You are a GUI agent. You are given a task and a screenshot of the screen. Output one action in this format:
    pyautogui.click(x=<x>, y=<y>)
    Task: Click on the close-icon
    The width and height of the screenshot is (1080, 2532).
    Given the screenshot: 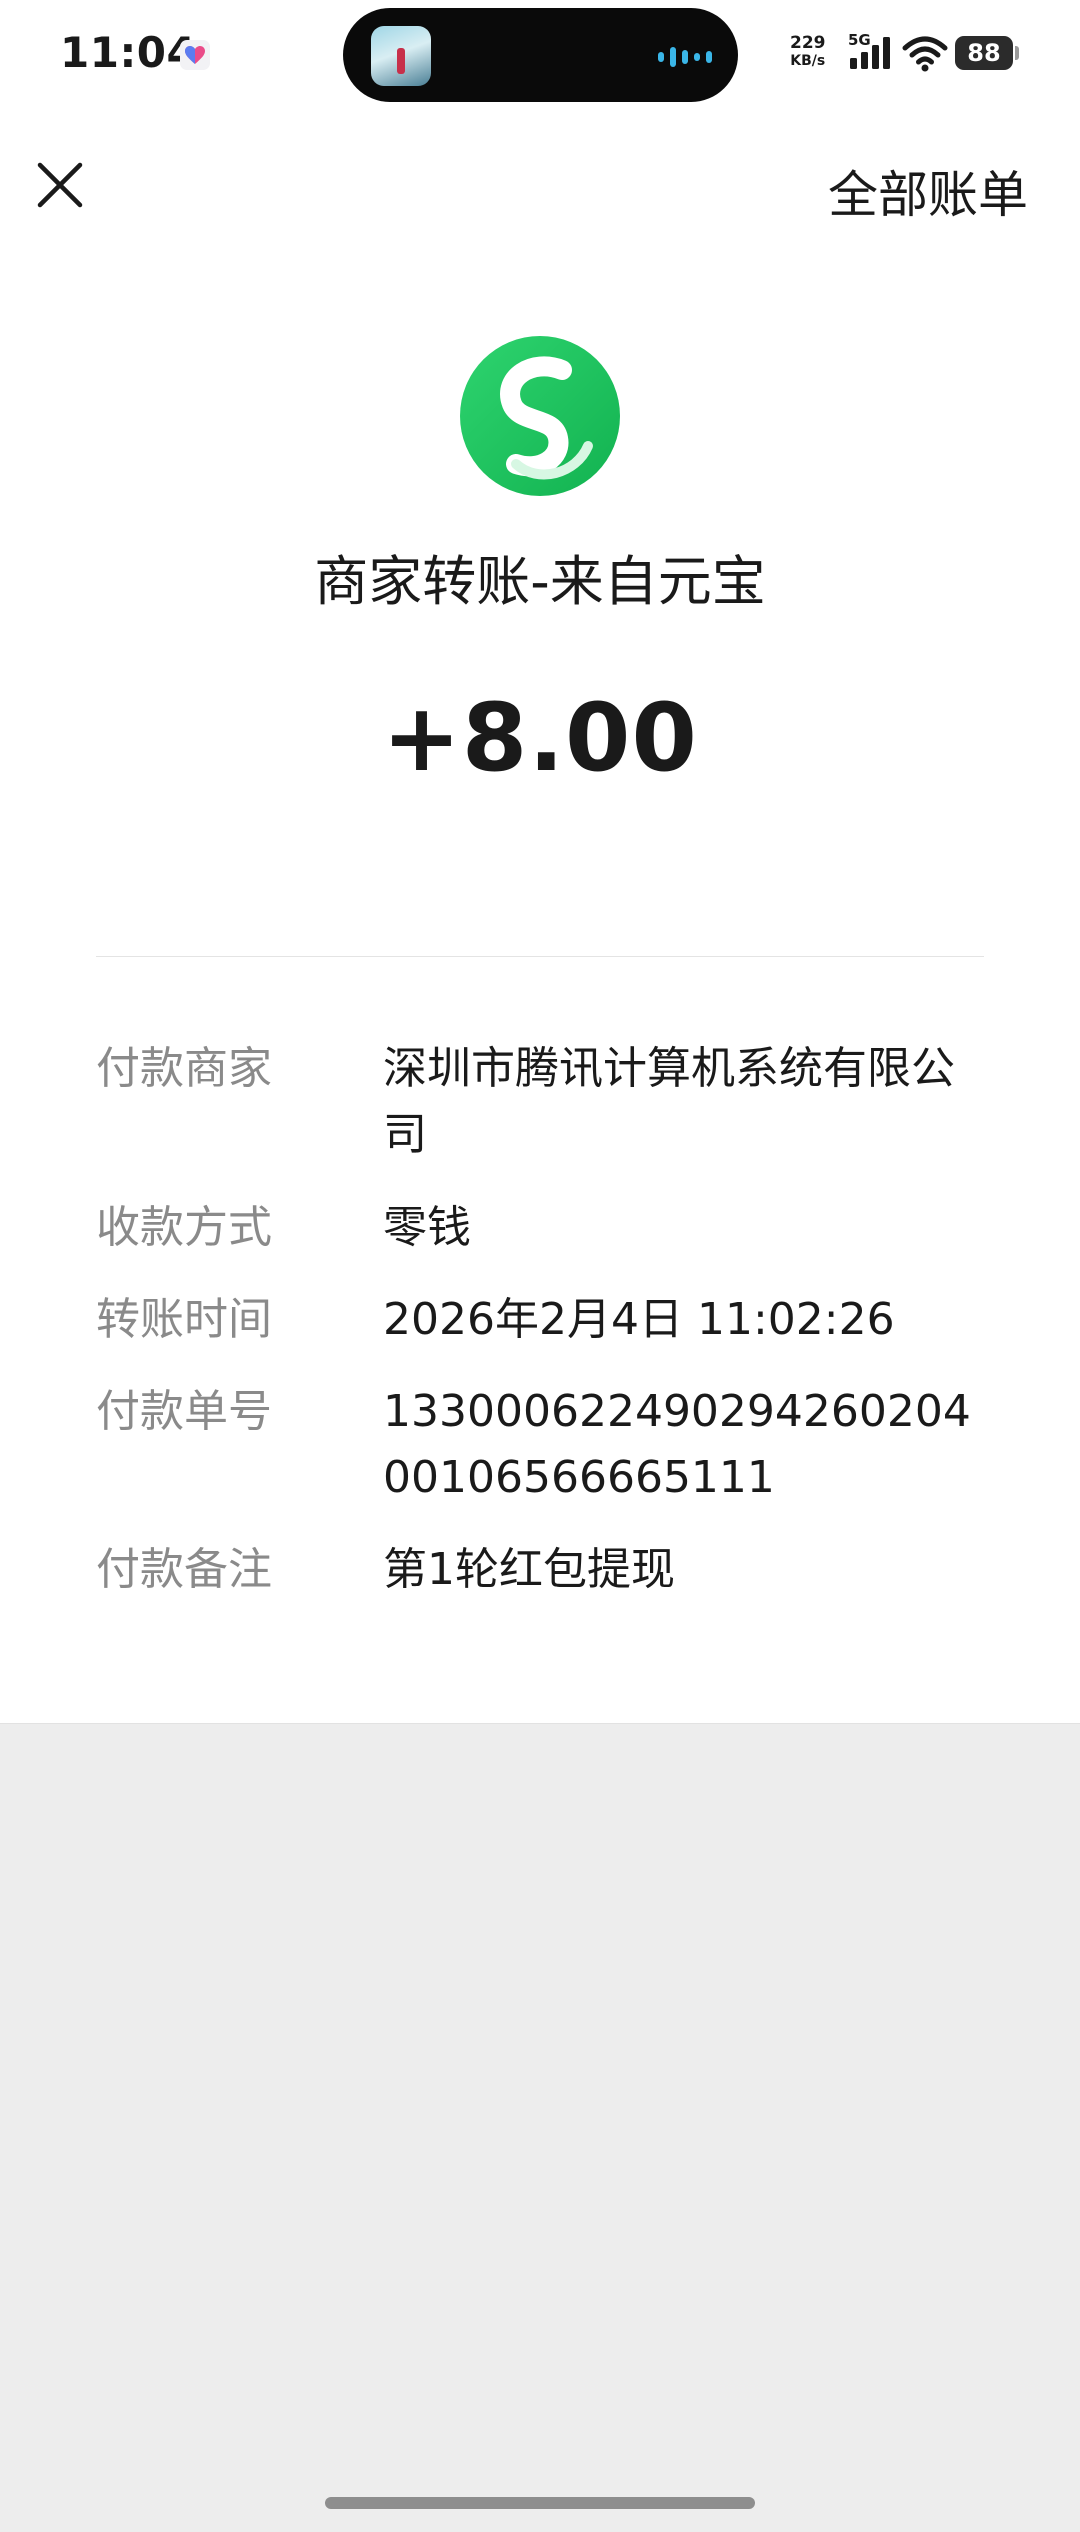 What is the action you would take?
    pyautogui.click(x=60, y=185)
    